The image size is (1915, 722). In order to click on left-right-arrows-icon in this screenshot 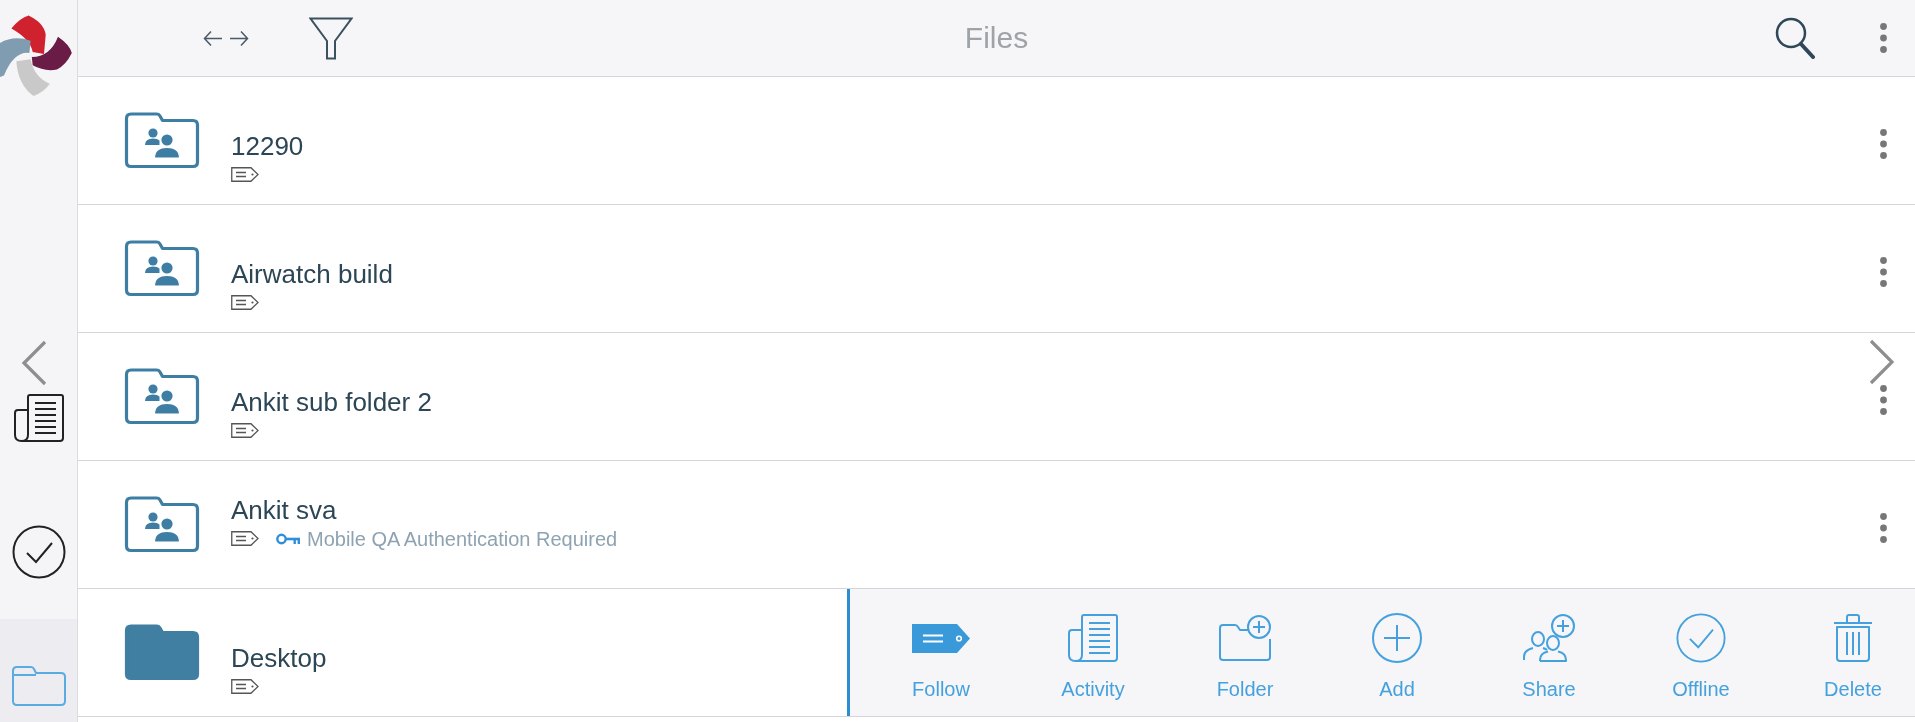, I will do `click(226, 38)`.